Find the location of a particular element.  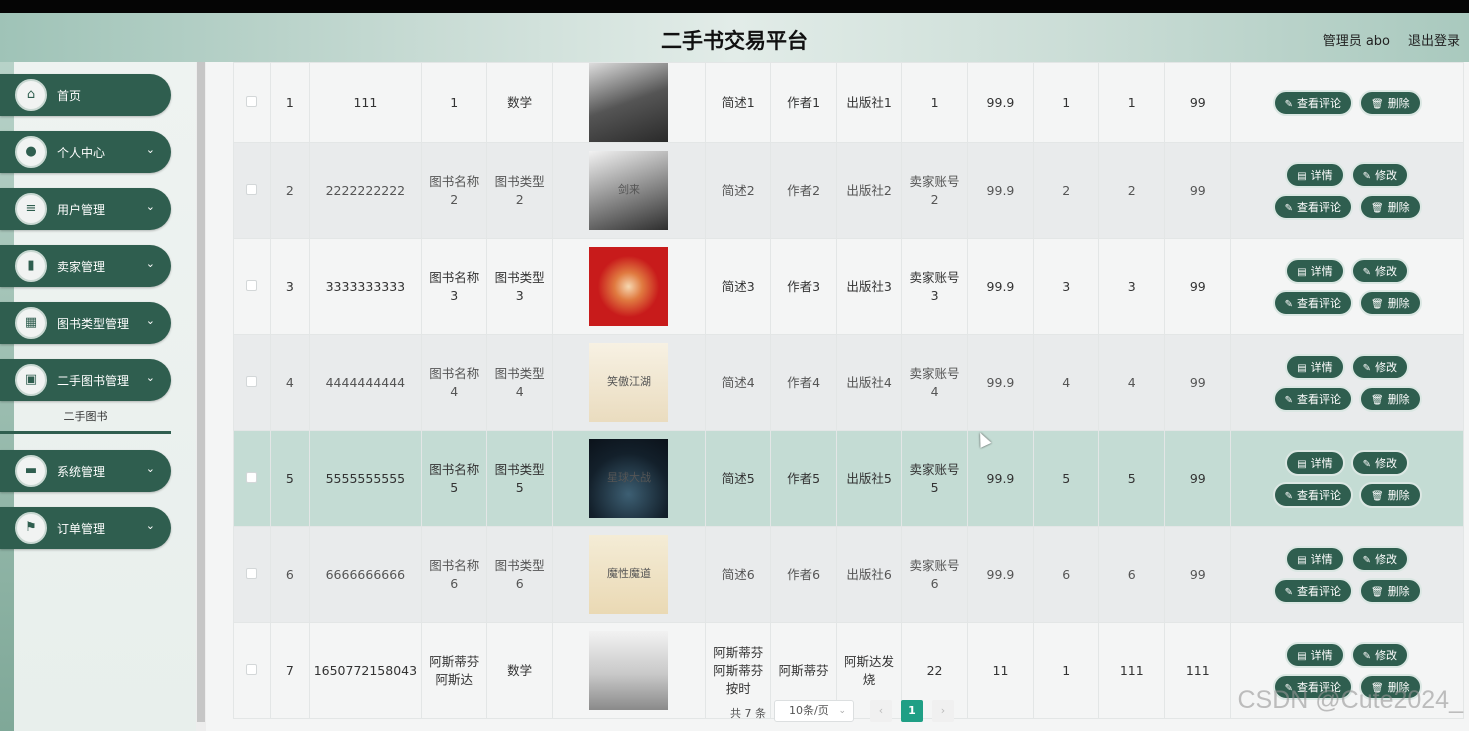

cell-value-2: 111 is located at coordinates (1132, 670).